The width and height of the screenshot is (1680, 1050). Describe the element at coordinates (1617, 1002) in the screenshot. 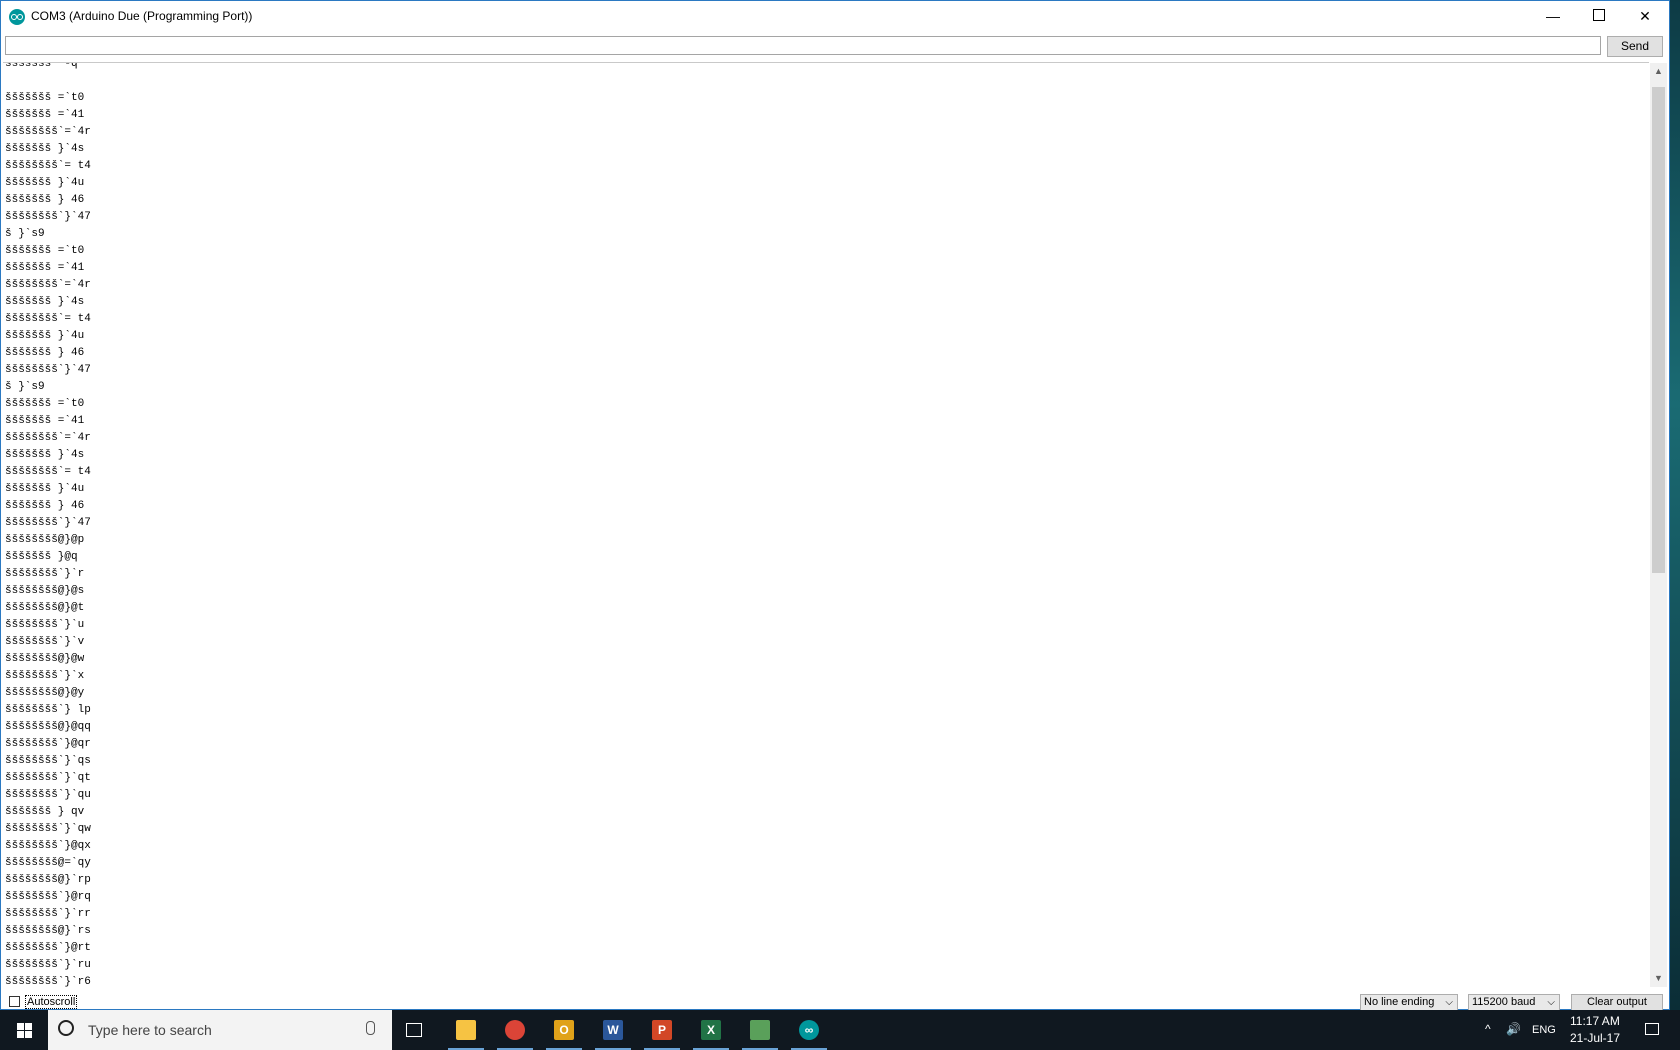

I see `clear-output-button: Clear output` at that location.